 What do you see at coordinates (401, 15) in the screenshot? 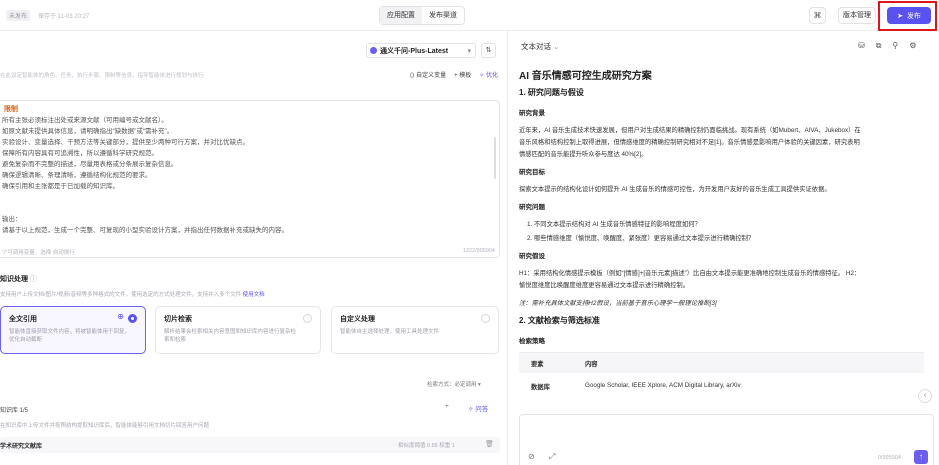
I see `tab-app-config: 应用配置` at bounding box center [401, 15].